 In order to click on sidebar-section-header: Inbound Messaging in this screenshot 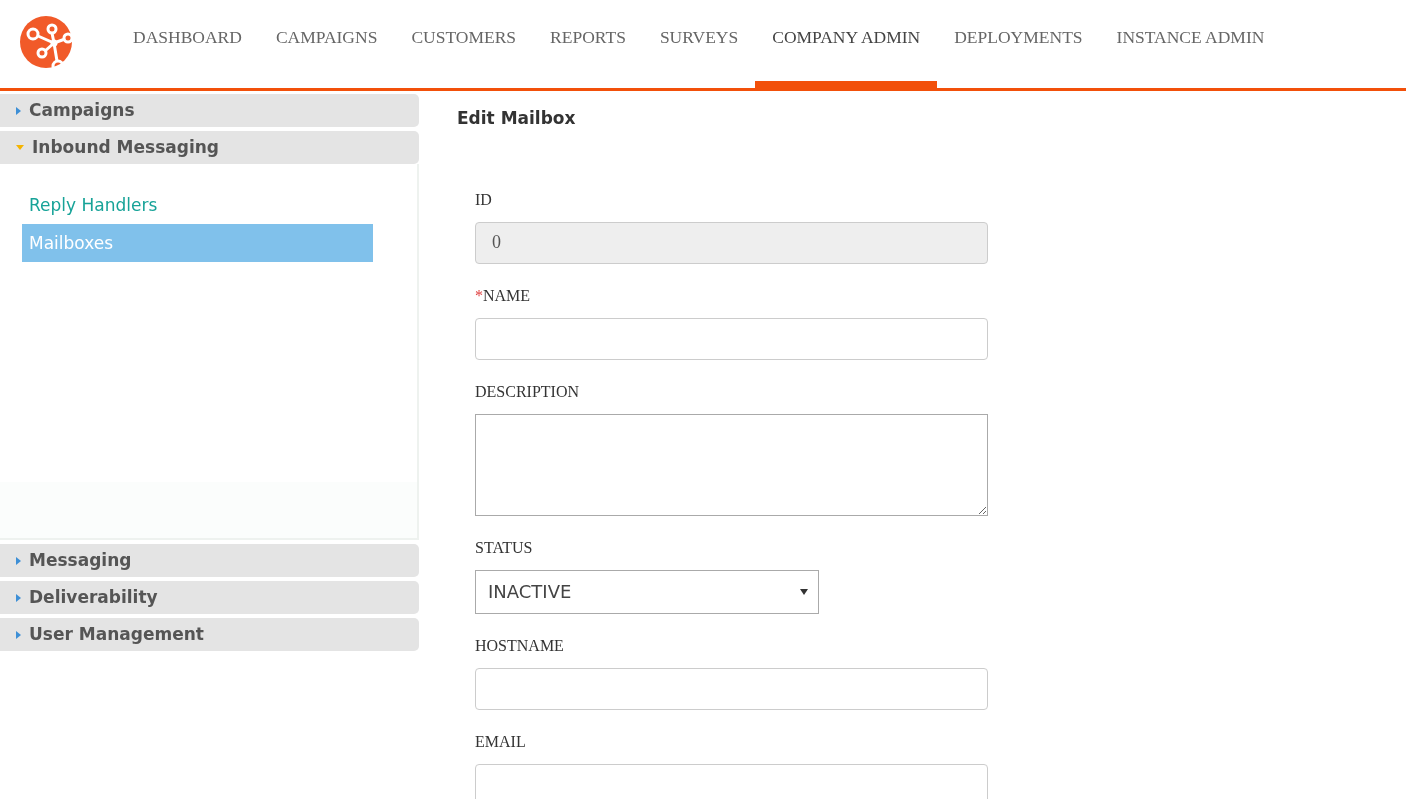, I will do `click(209, 147)`.